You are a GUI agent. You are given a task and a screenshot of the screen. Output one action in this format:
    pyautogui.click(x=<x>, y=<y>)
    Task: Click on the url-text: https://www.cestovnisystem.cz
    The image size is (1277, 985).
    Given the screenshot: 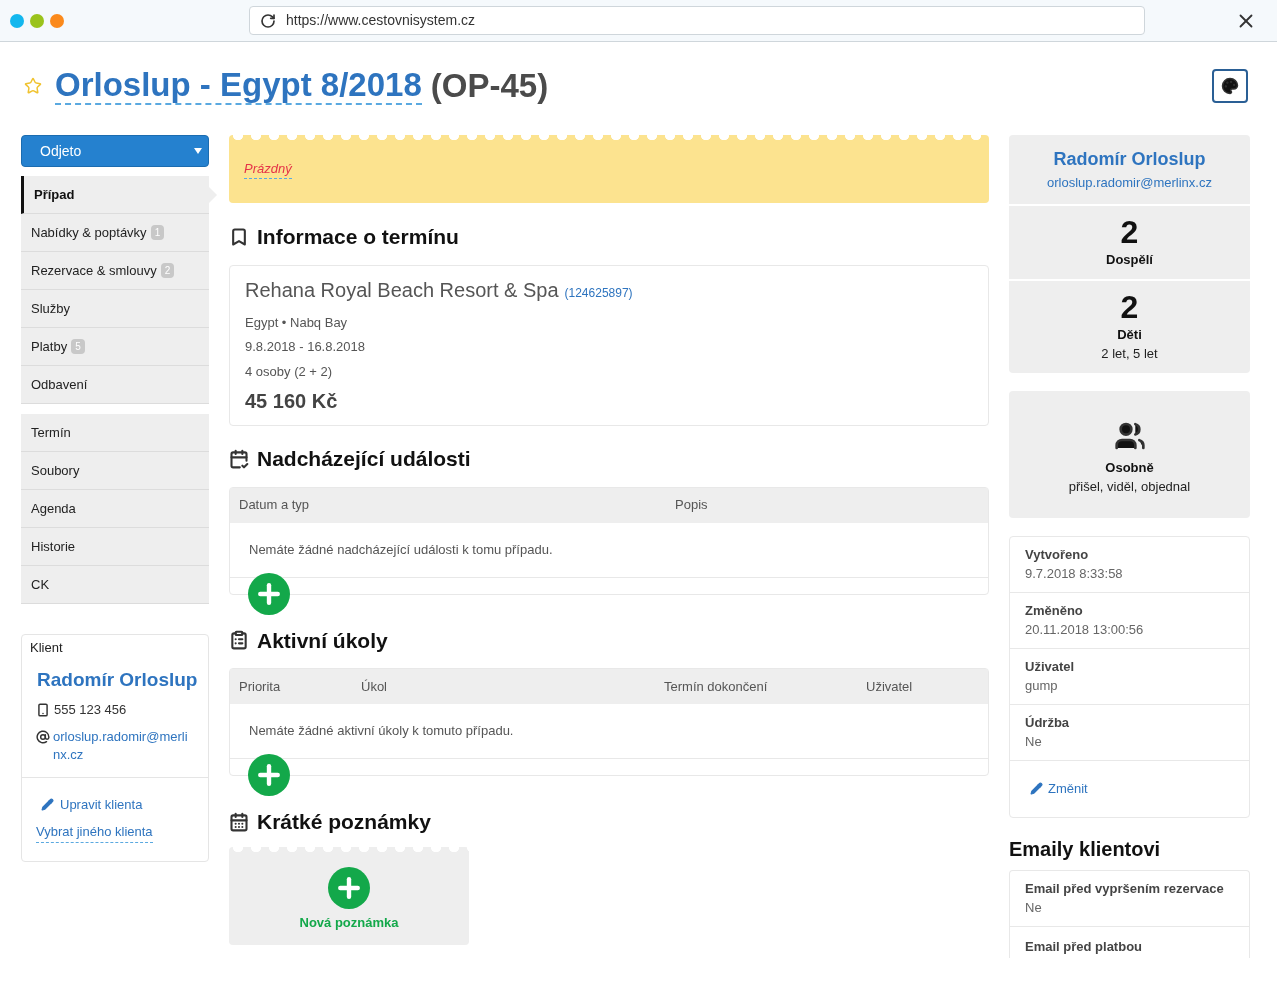 What is the action you would take?
    pyautogui.click(x=381, y=20)
    